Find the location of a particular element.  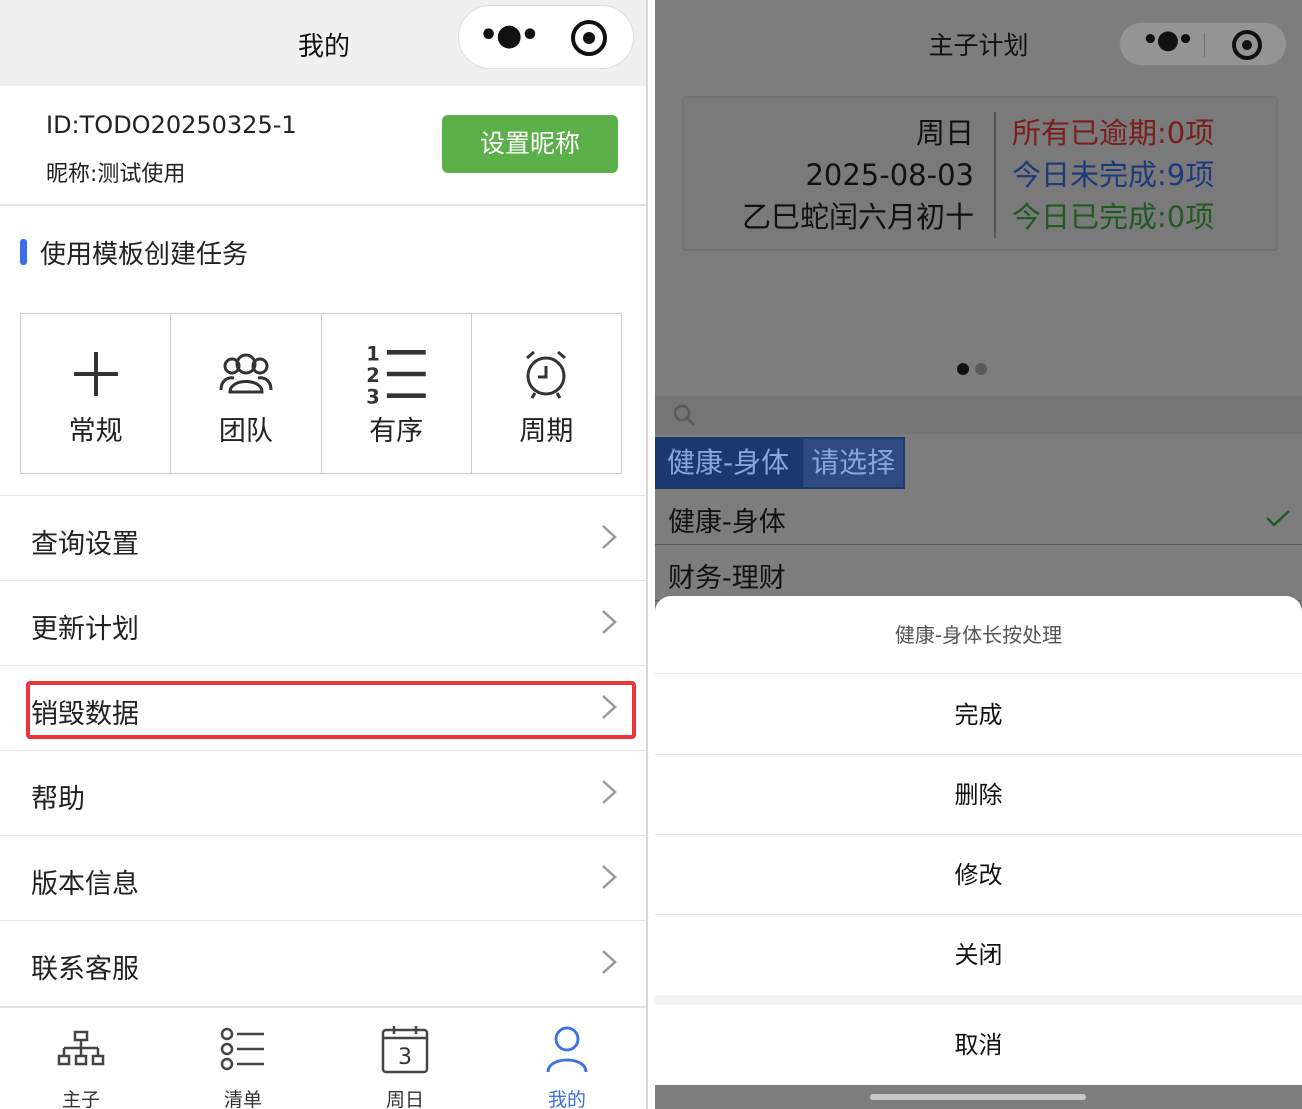

tab-sunday: 3 周日 is located at coordinates (405, 1058).